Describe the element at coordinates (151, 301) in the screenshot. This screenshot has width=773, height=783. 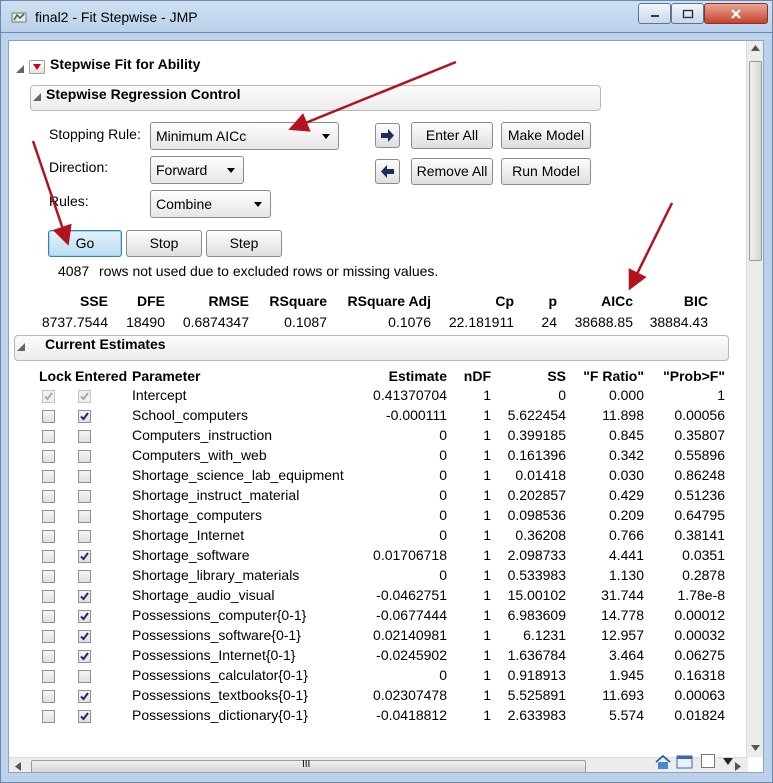
I see `stats-header: DFE` at that location.